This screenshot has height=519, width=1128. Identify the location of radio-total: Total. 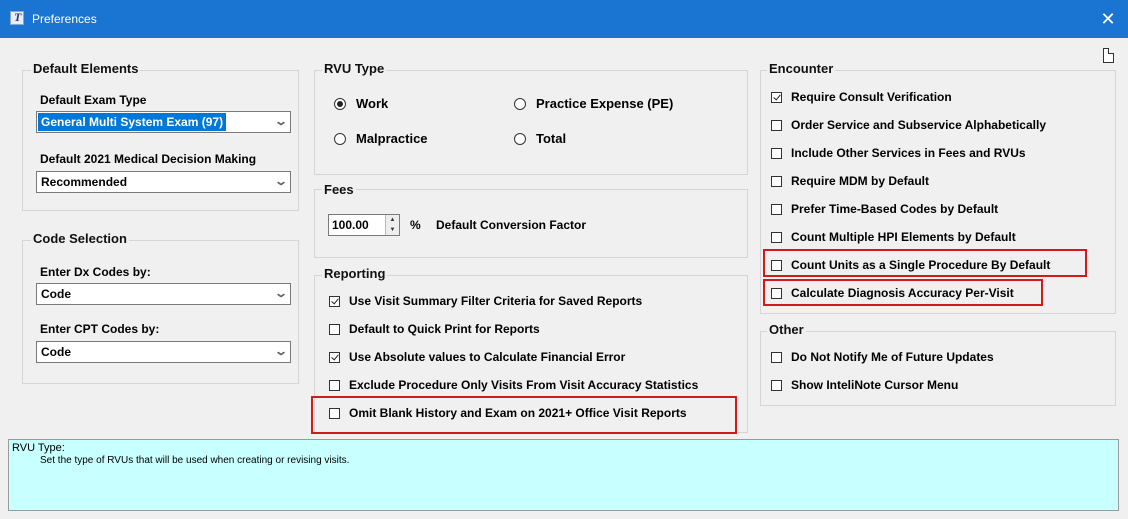
(540, 138).